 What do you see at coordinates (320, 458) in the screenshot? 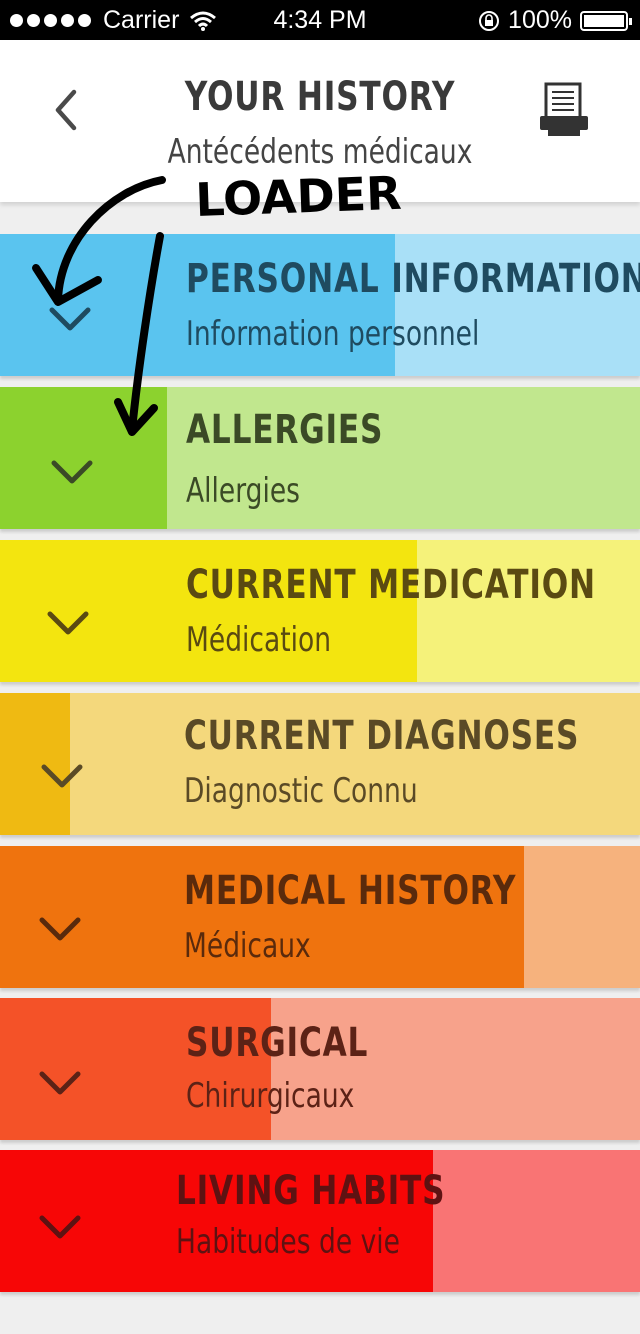
I see `section-allergies: ALLERGIES Allergies` at bounding box center [320, 458].